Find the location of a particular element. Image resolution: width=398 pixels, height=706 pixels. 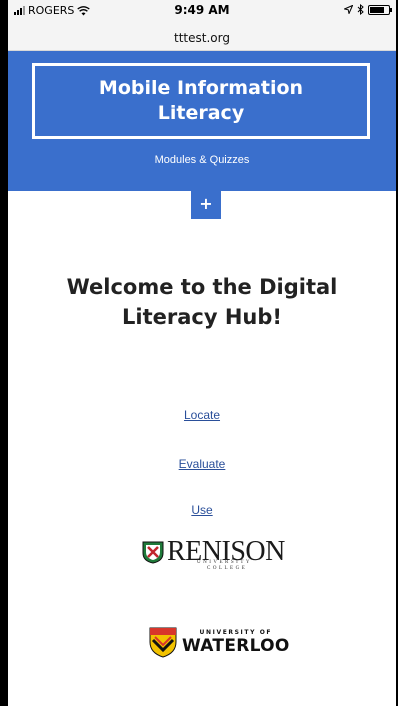

address-bar: tttest.org is located at coordinates (202, 36).